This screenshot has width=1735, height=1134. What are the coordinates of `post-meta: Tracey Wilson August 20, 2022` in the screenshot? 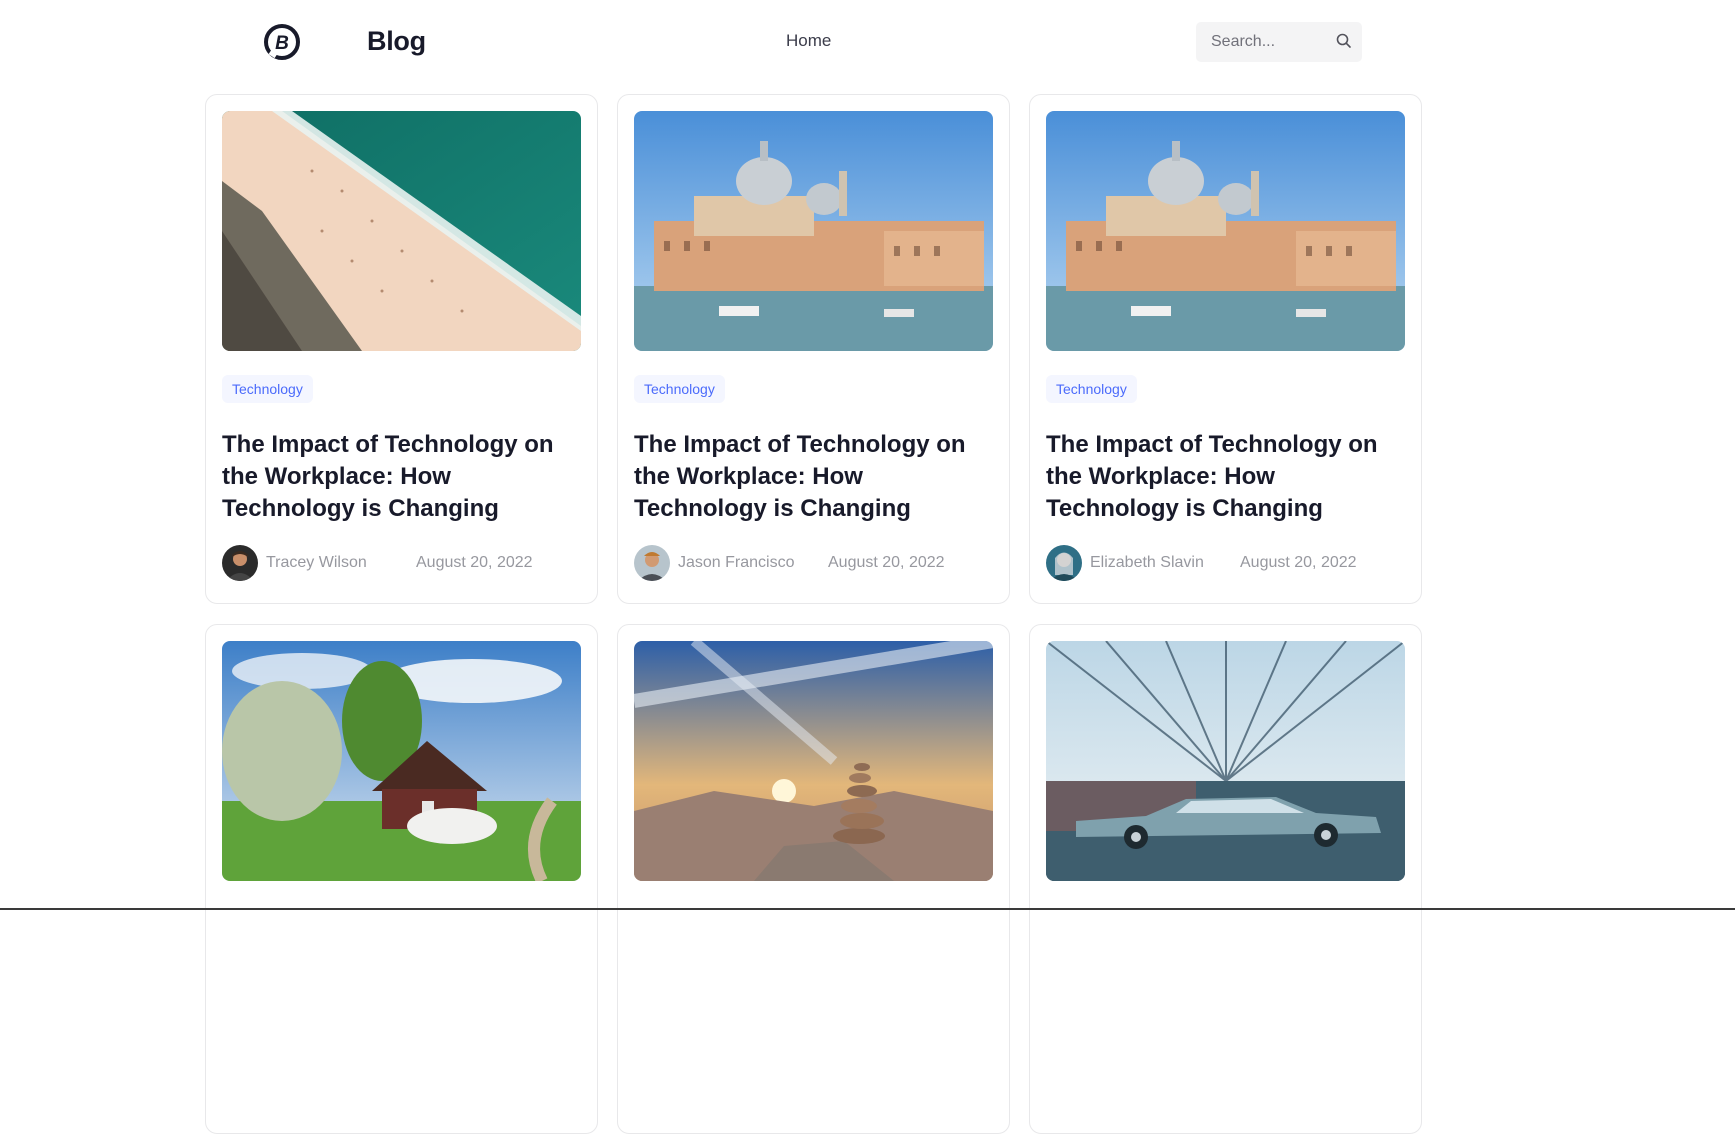 It's located at (401, 563).